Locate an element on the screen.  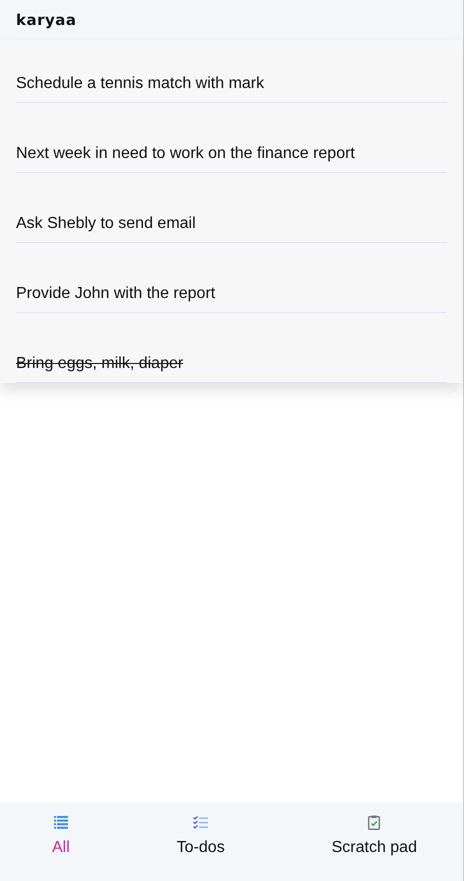
nav-tab: Scratch pad is located at coordinates (374, 830).